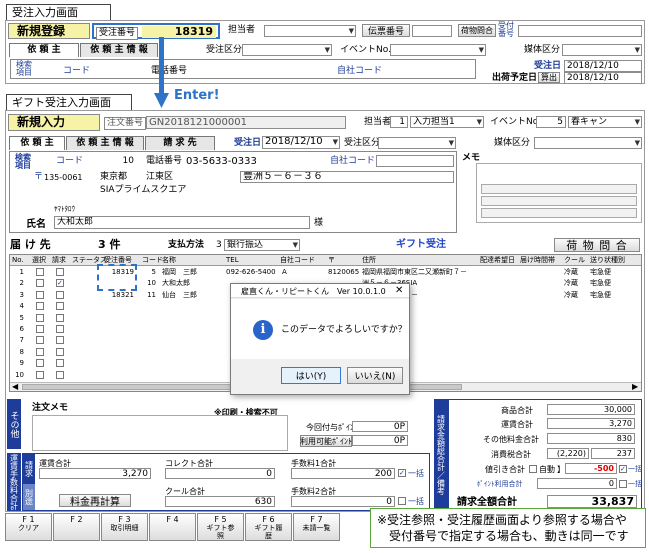 Image resolution: width=649 pixels, height=553 pixels. What do you see at coordinates (602, 50) in the screenshot?
I see `baitai-combo` at bounding box center [602, 50].